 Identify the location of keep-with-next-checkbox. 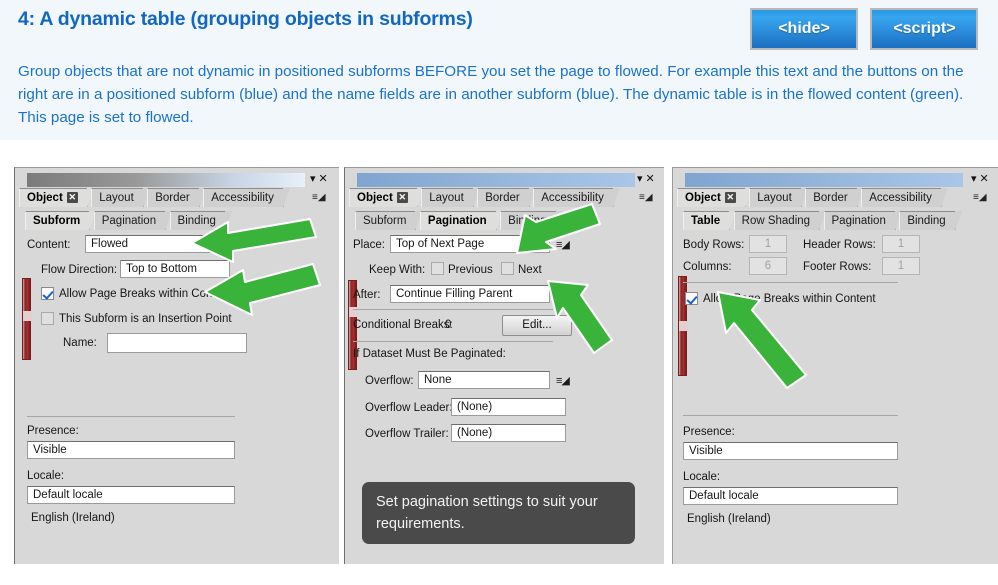
(507, 268).